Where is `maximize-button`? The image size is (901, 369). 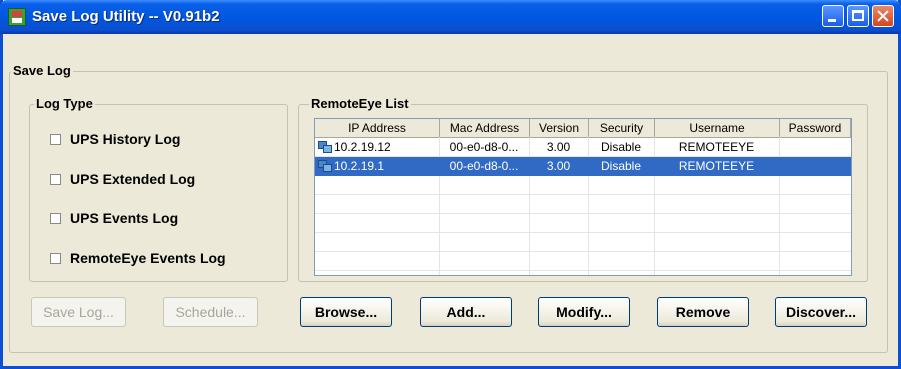
maximize-button is located at coordinates (858, 16).